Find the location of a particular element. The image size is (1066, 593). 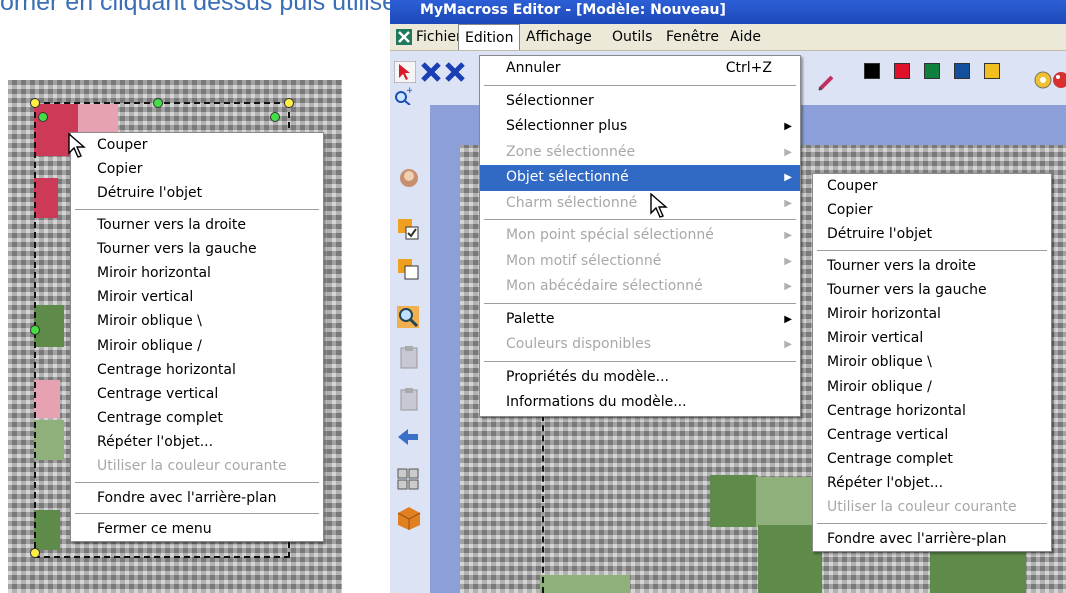

pattern-tool-icon is located at coordinates (409, 178).